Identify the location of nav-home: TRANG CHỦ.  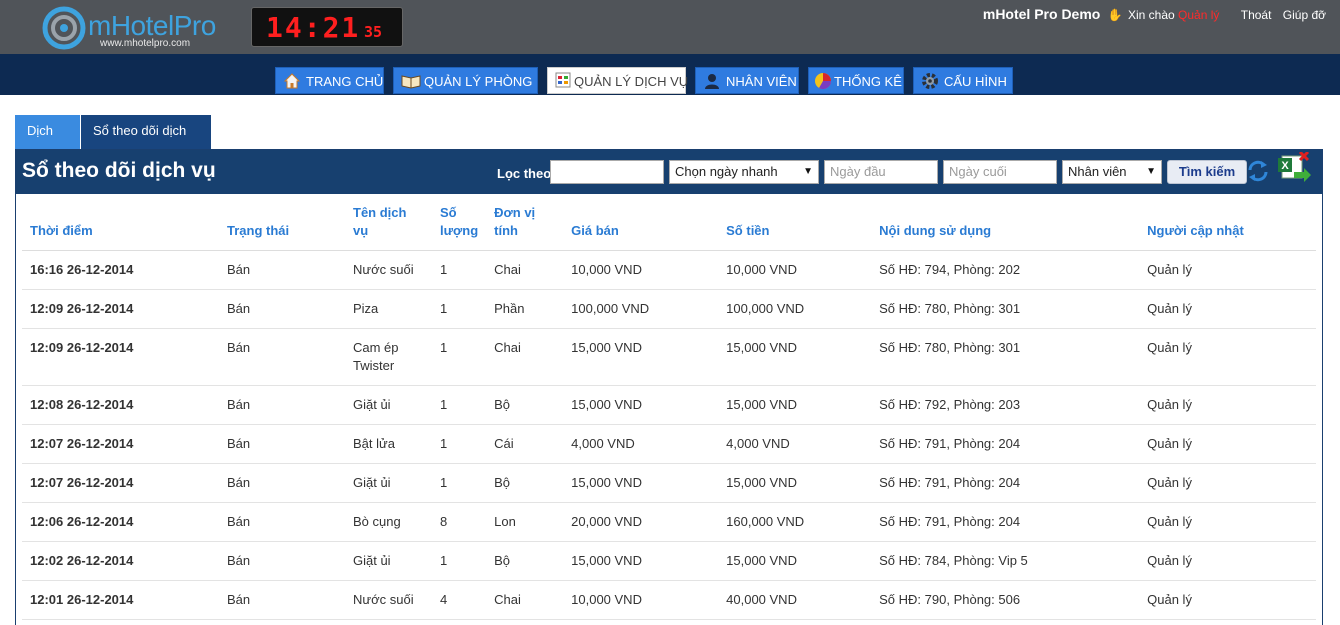
(329, 80).